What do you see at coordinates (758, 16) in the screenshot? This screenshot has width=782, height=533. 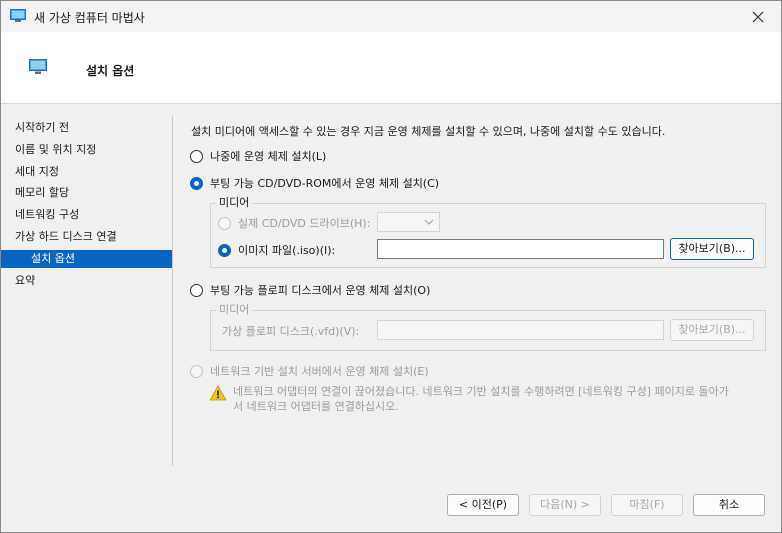 I see `close-icon` at bounding box center [758, 16].